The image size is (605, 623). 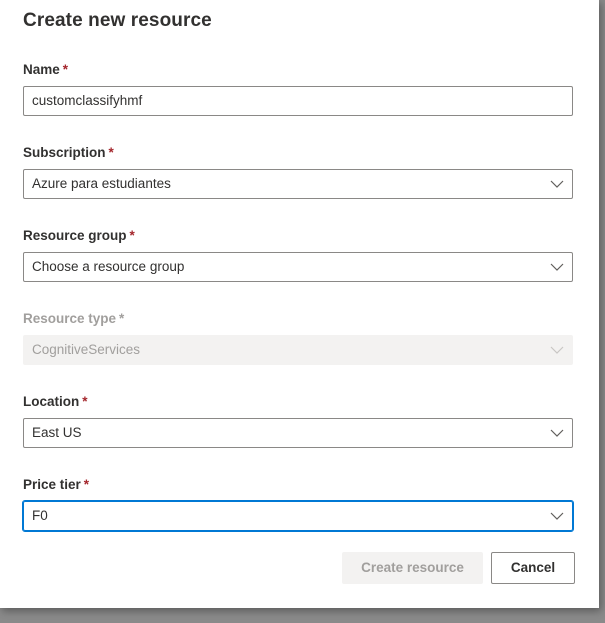 What do you see at coordinates (298, 433) in the screenshot?
I see `location-dropdown: East US` at bounding box center [298, 433].